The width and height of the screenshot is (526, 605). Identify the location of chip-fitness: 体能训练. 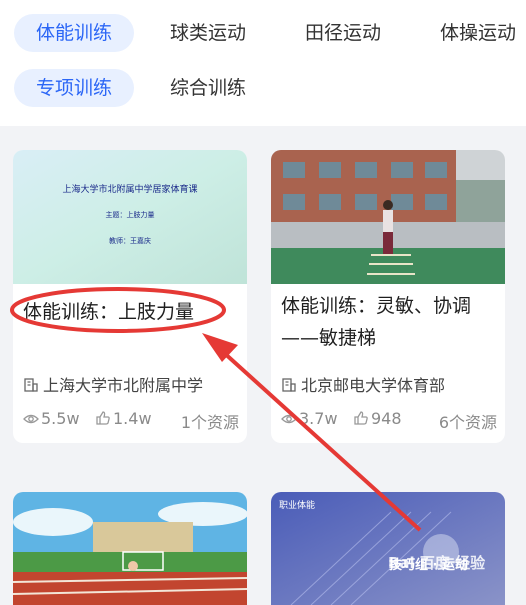
(74, 33).